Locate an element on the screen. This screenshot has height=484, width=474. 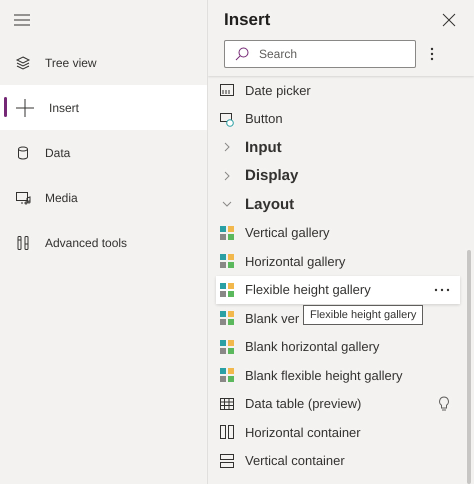
category-header: Layout is located at coordinates (338, 204).